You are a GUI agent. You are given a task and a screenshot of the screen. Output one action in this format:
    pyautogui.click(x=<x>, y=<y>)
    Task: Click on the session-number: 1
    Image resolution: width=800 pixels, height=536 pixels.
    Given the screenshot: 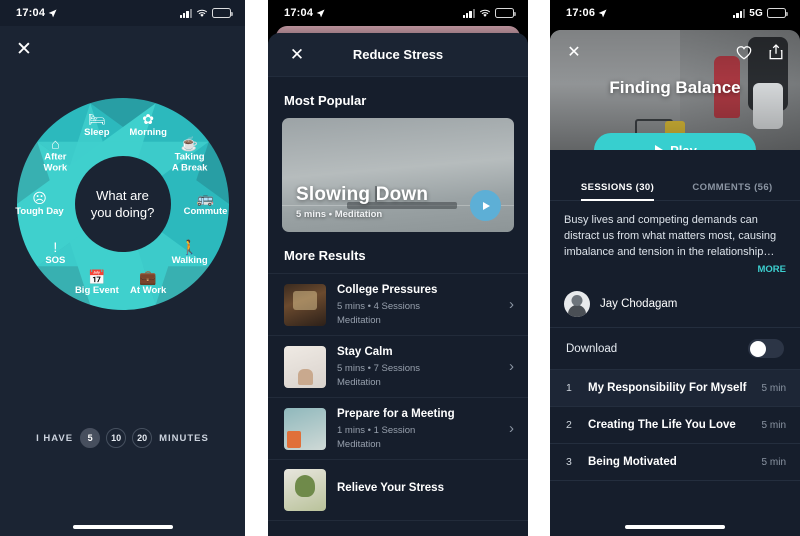 What is the action you would take?
    pyautogui.click(x=569, y=388)
    